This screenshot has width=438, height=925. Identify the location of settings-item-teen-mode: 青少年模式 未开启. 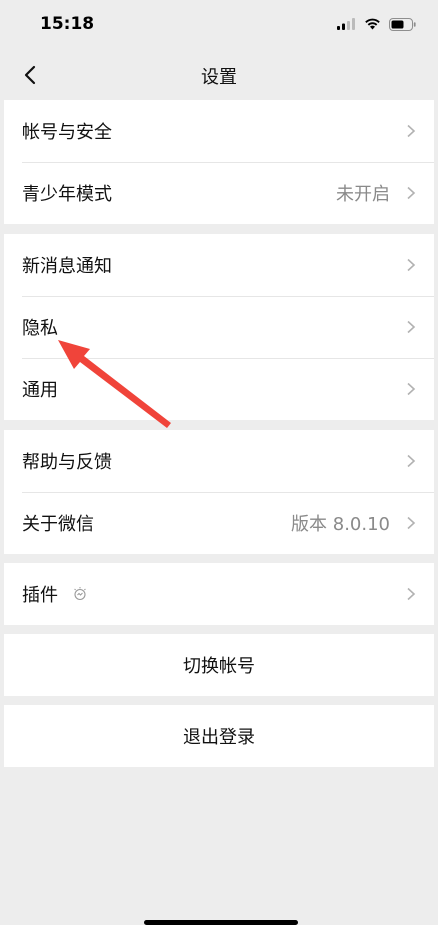
(219, 193).